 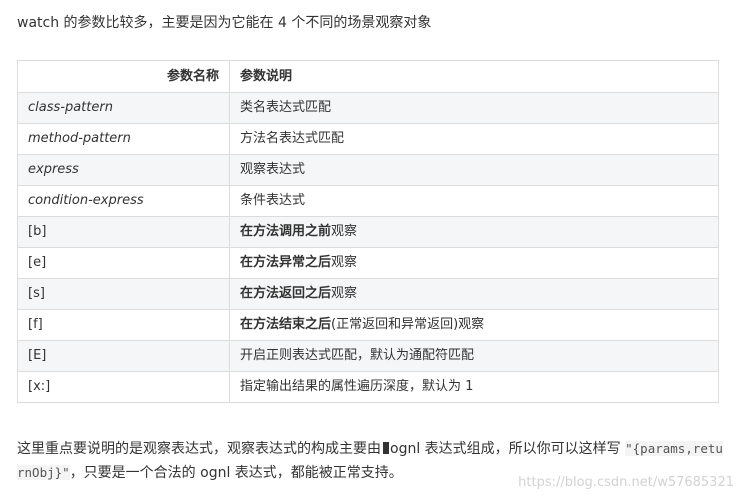 I want to click on param-name-cell: method-pattern, so click(x=123, y=139).